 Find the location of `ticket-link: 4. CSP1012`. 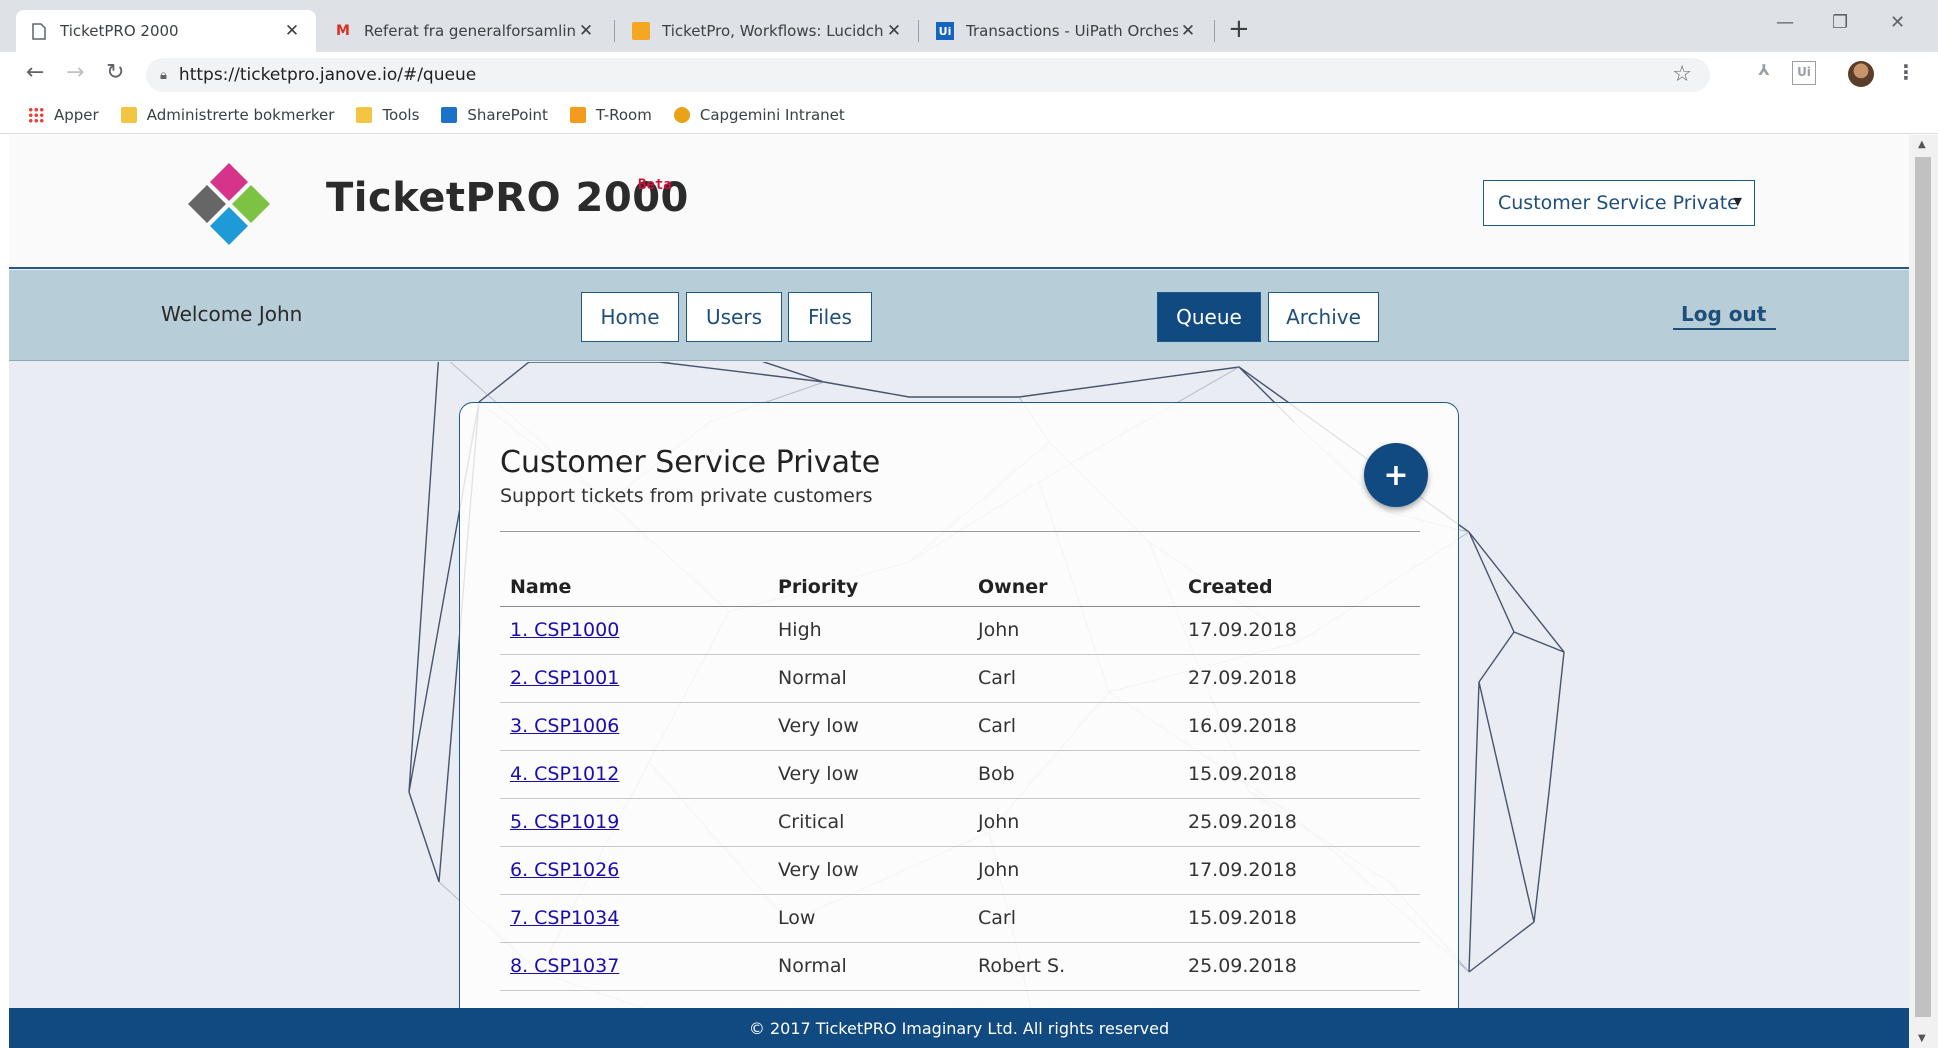

ticket-link: 4. CSP1012 is located at coordinates (564, 774).